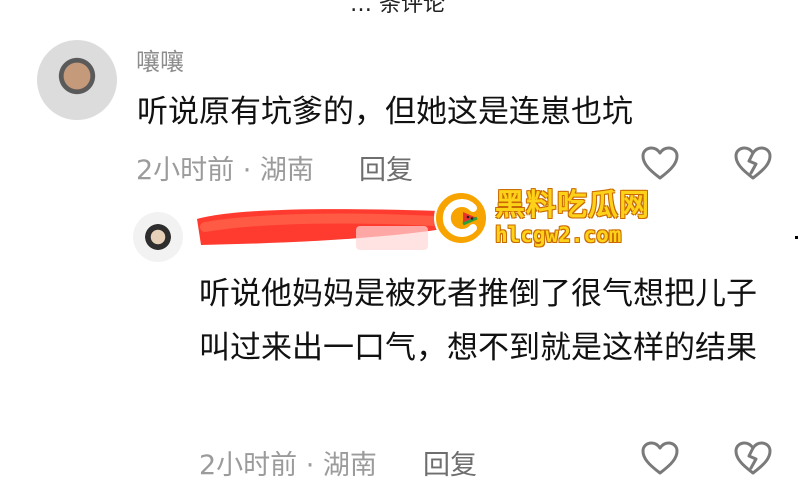  I want to click on watermark-url: hlcgw2.com, so click(558, 235).